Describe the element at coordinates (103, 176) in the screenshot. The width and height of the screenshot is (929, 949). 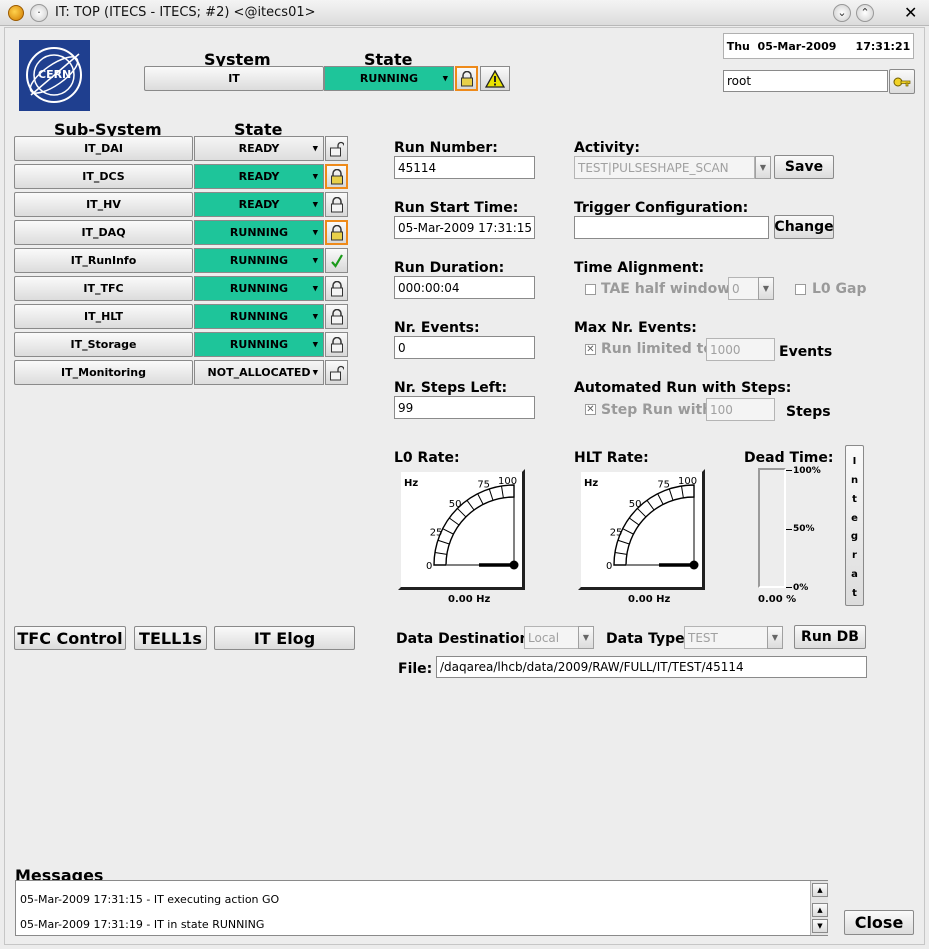
I see `subsystem-button: IT_DCS` at that location.